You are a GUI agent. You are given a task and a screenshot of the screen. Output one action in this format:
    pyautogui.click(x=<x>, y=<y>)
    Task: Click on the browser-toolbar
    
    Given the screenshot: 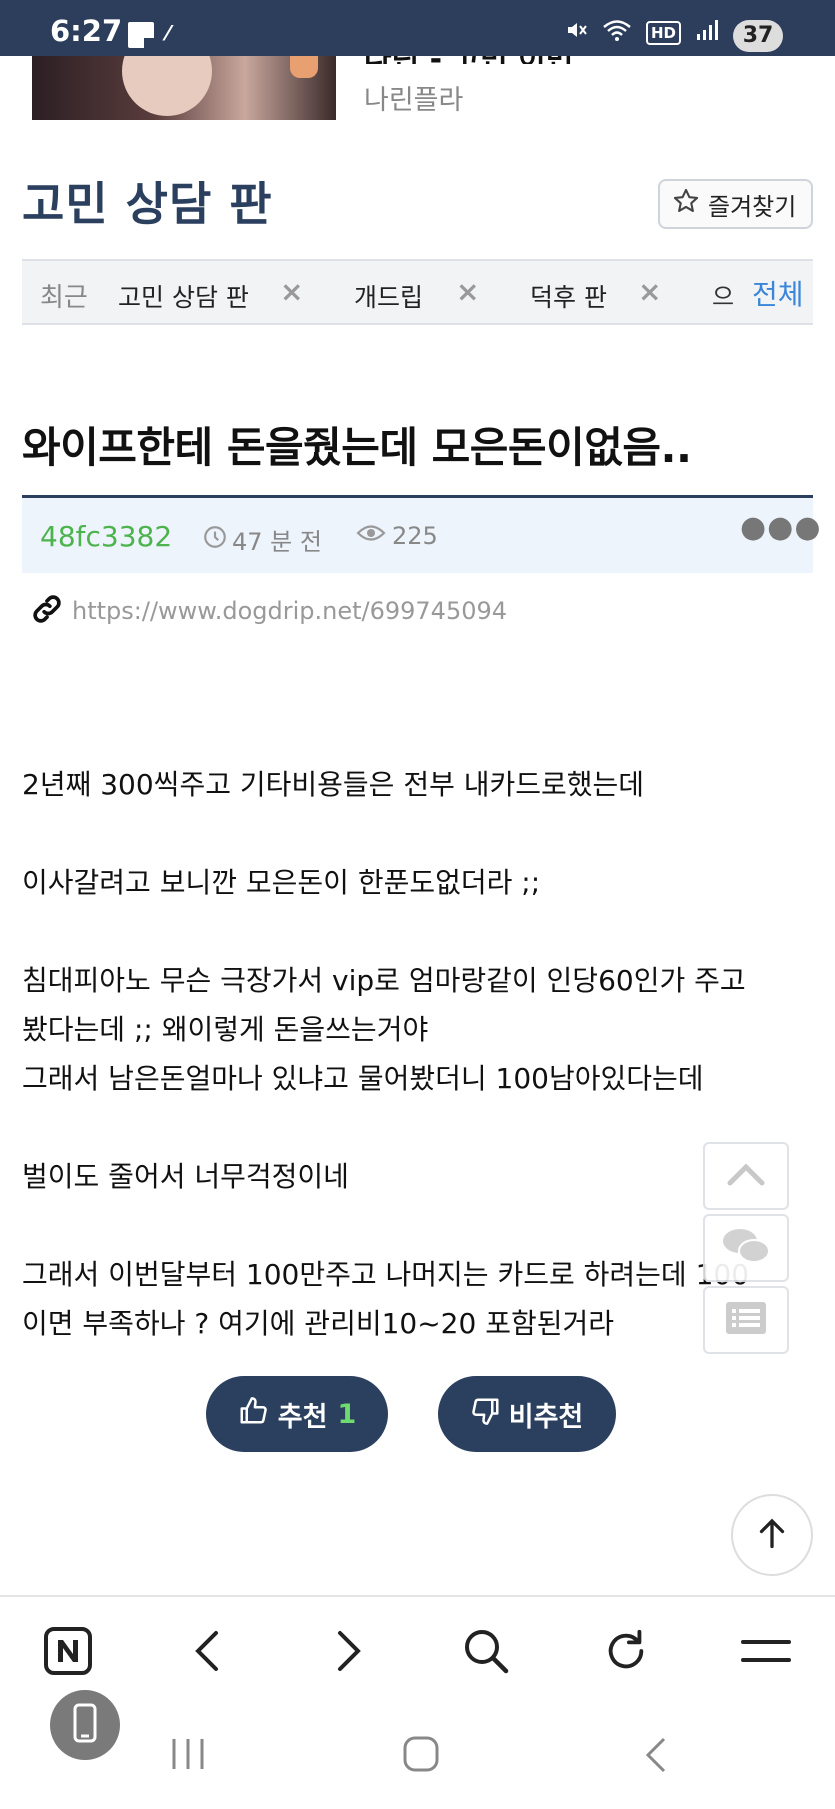 What is the action you would take?
    pyautogui.click(x=417, y=1650)
    